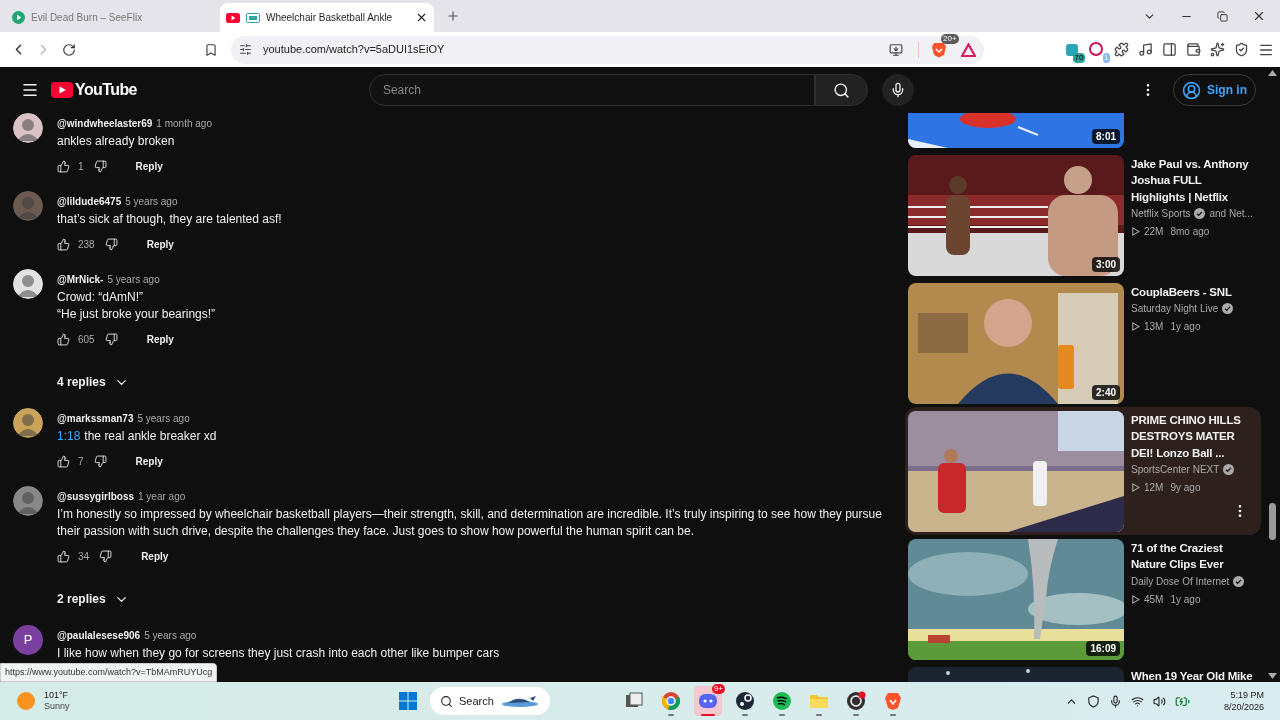 The height and width of the screenshot is (720, 1280). I want to click on chat-app-icon, so click(708, 701).